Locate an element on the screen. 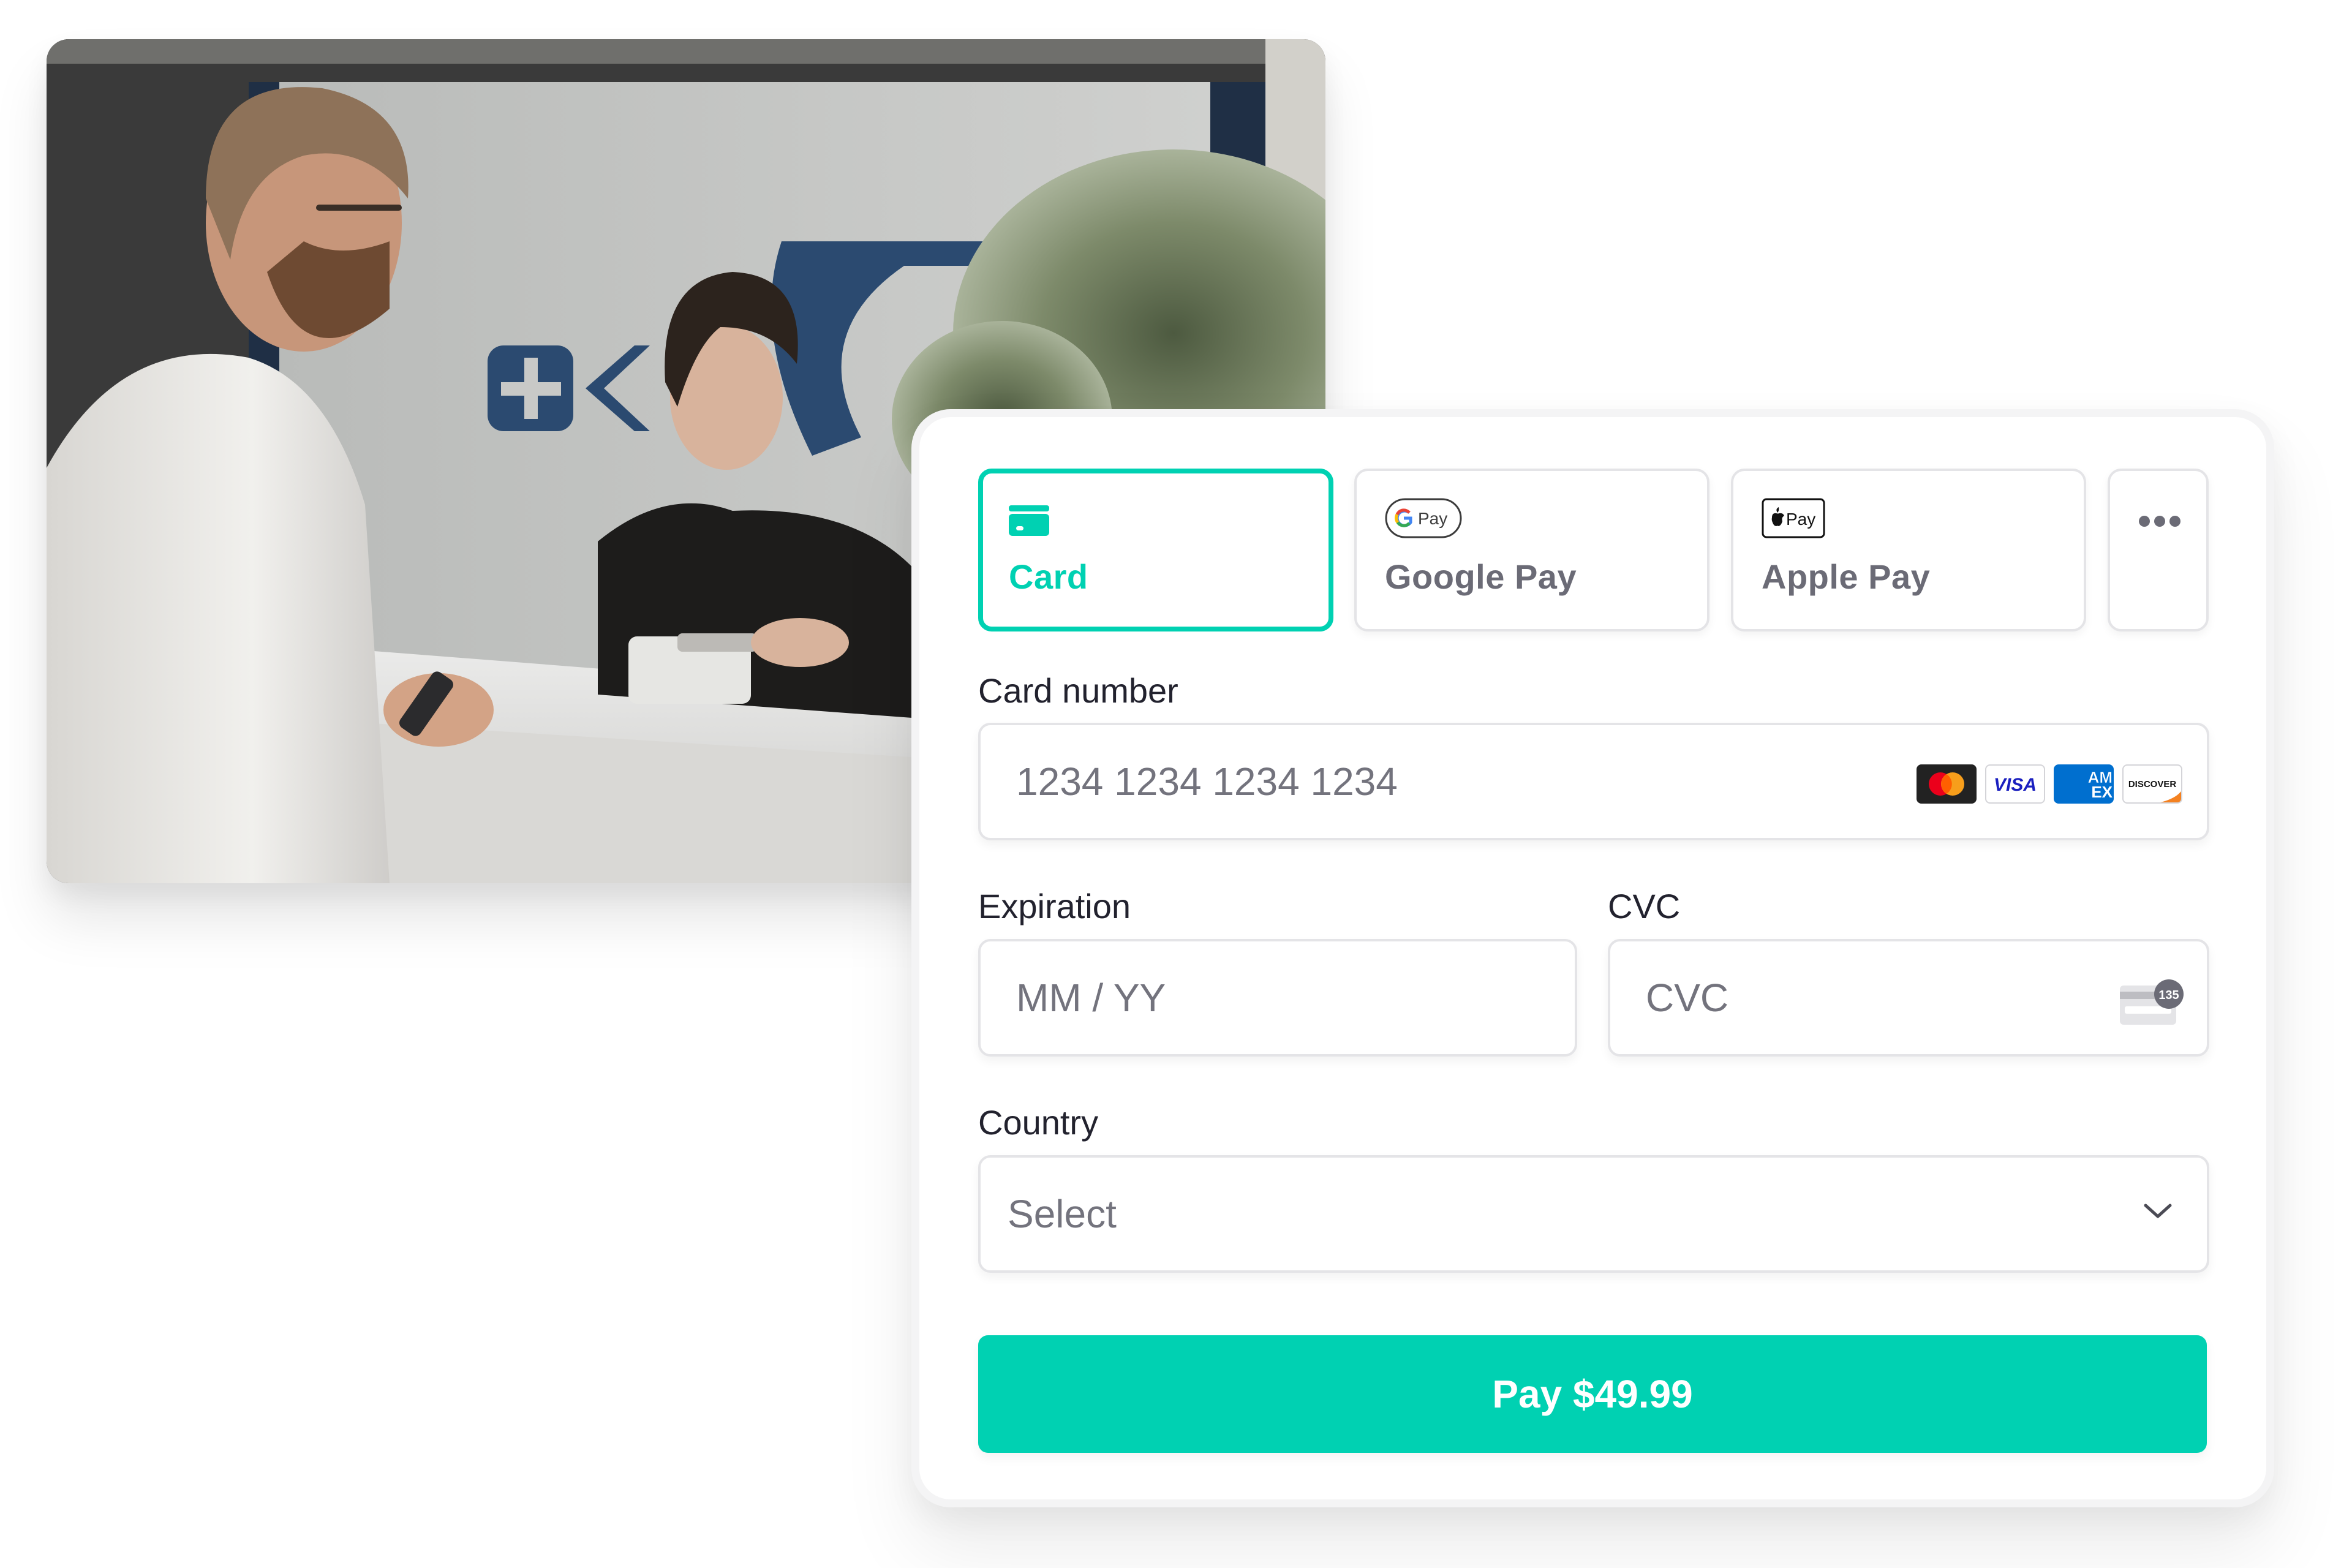 This screenshot has height=1568, width=2352. tab-apple-pay-label: Apple Pay is located at coordinates (1846, 577).